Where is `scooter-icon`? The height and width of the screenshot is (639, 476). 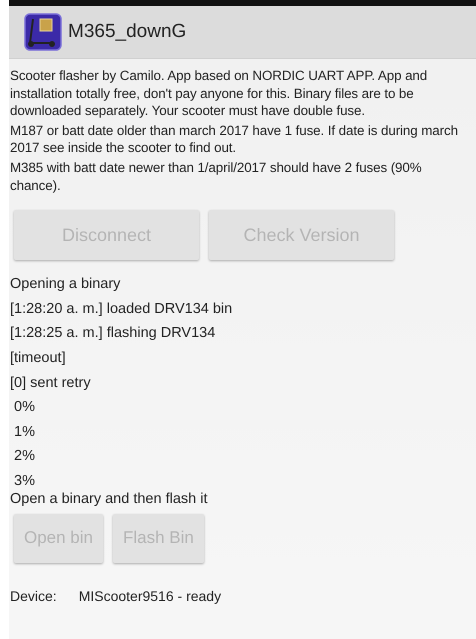
scooter-icon is located at coordinates (43, 32).